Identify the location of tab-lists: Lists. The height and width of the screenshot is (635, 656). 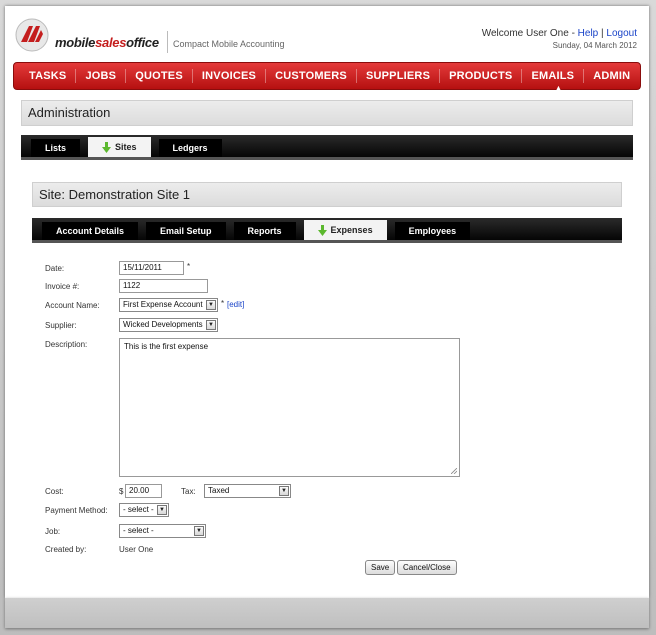
(56, 148).